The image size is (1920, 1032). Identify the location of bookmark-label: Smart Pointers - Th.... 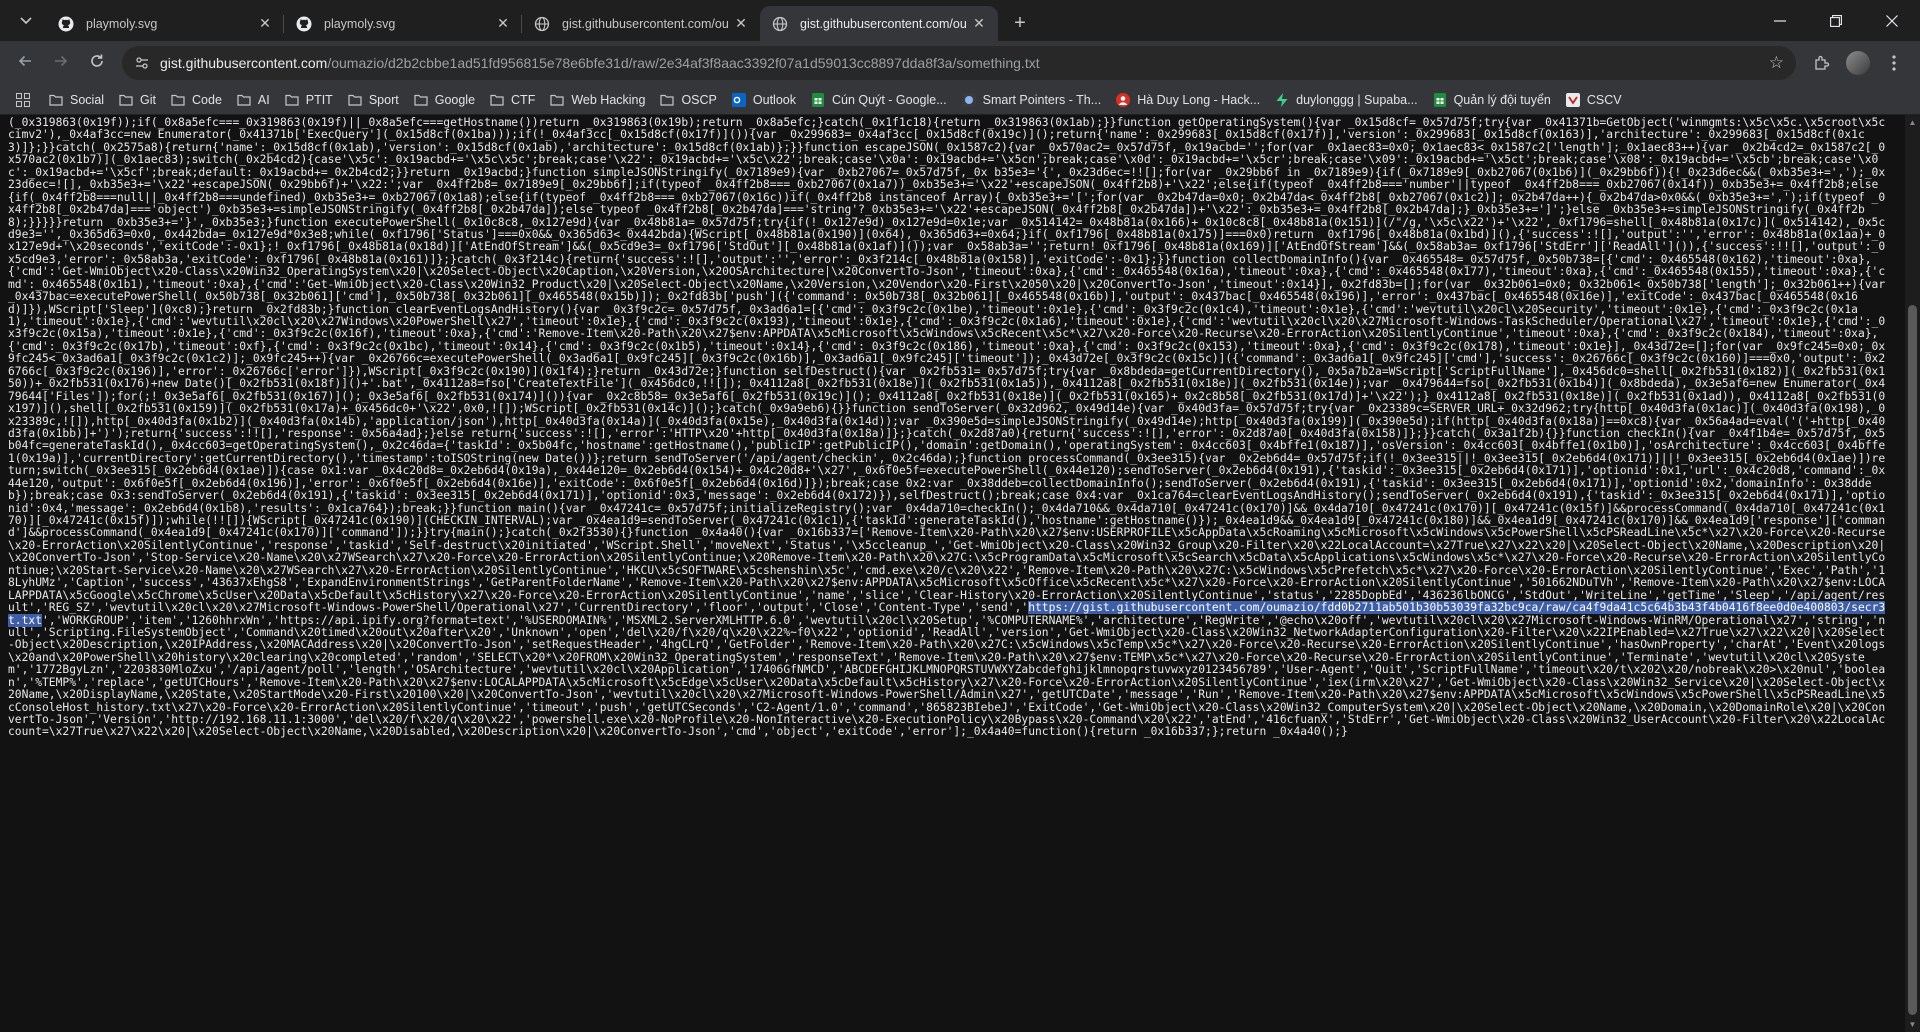
(1042, 99).